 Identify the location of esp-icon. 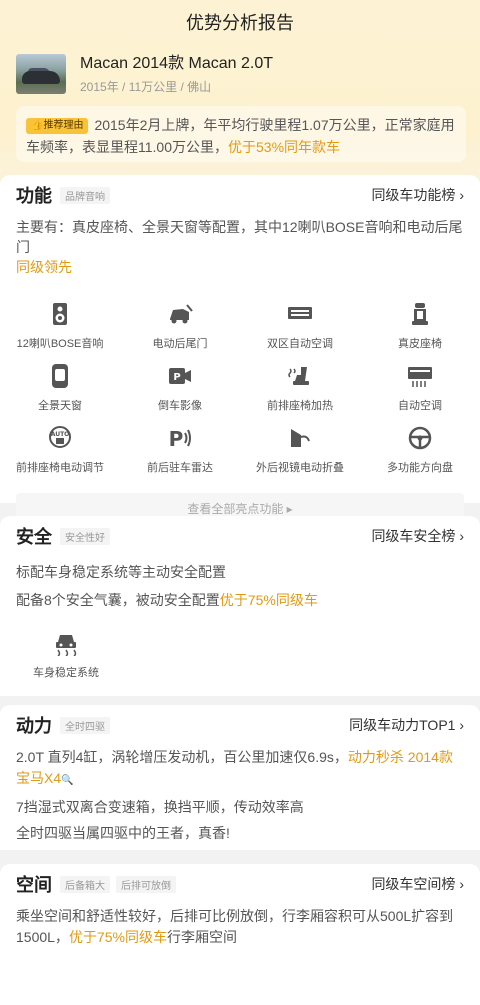
(66, 645).